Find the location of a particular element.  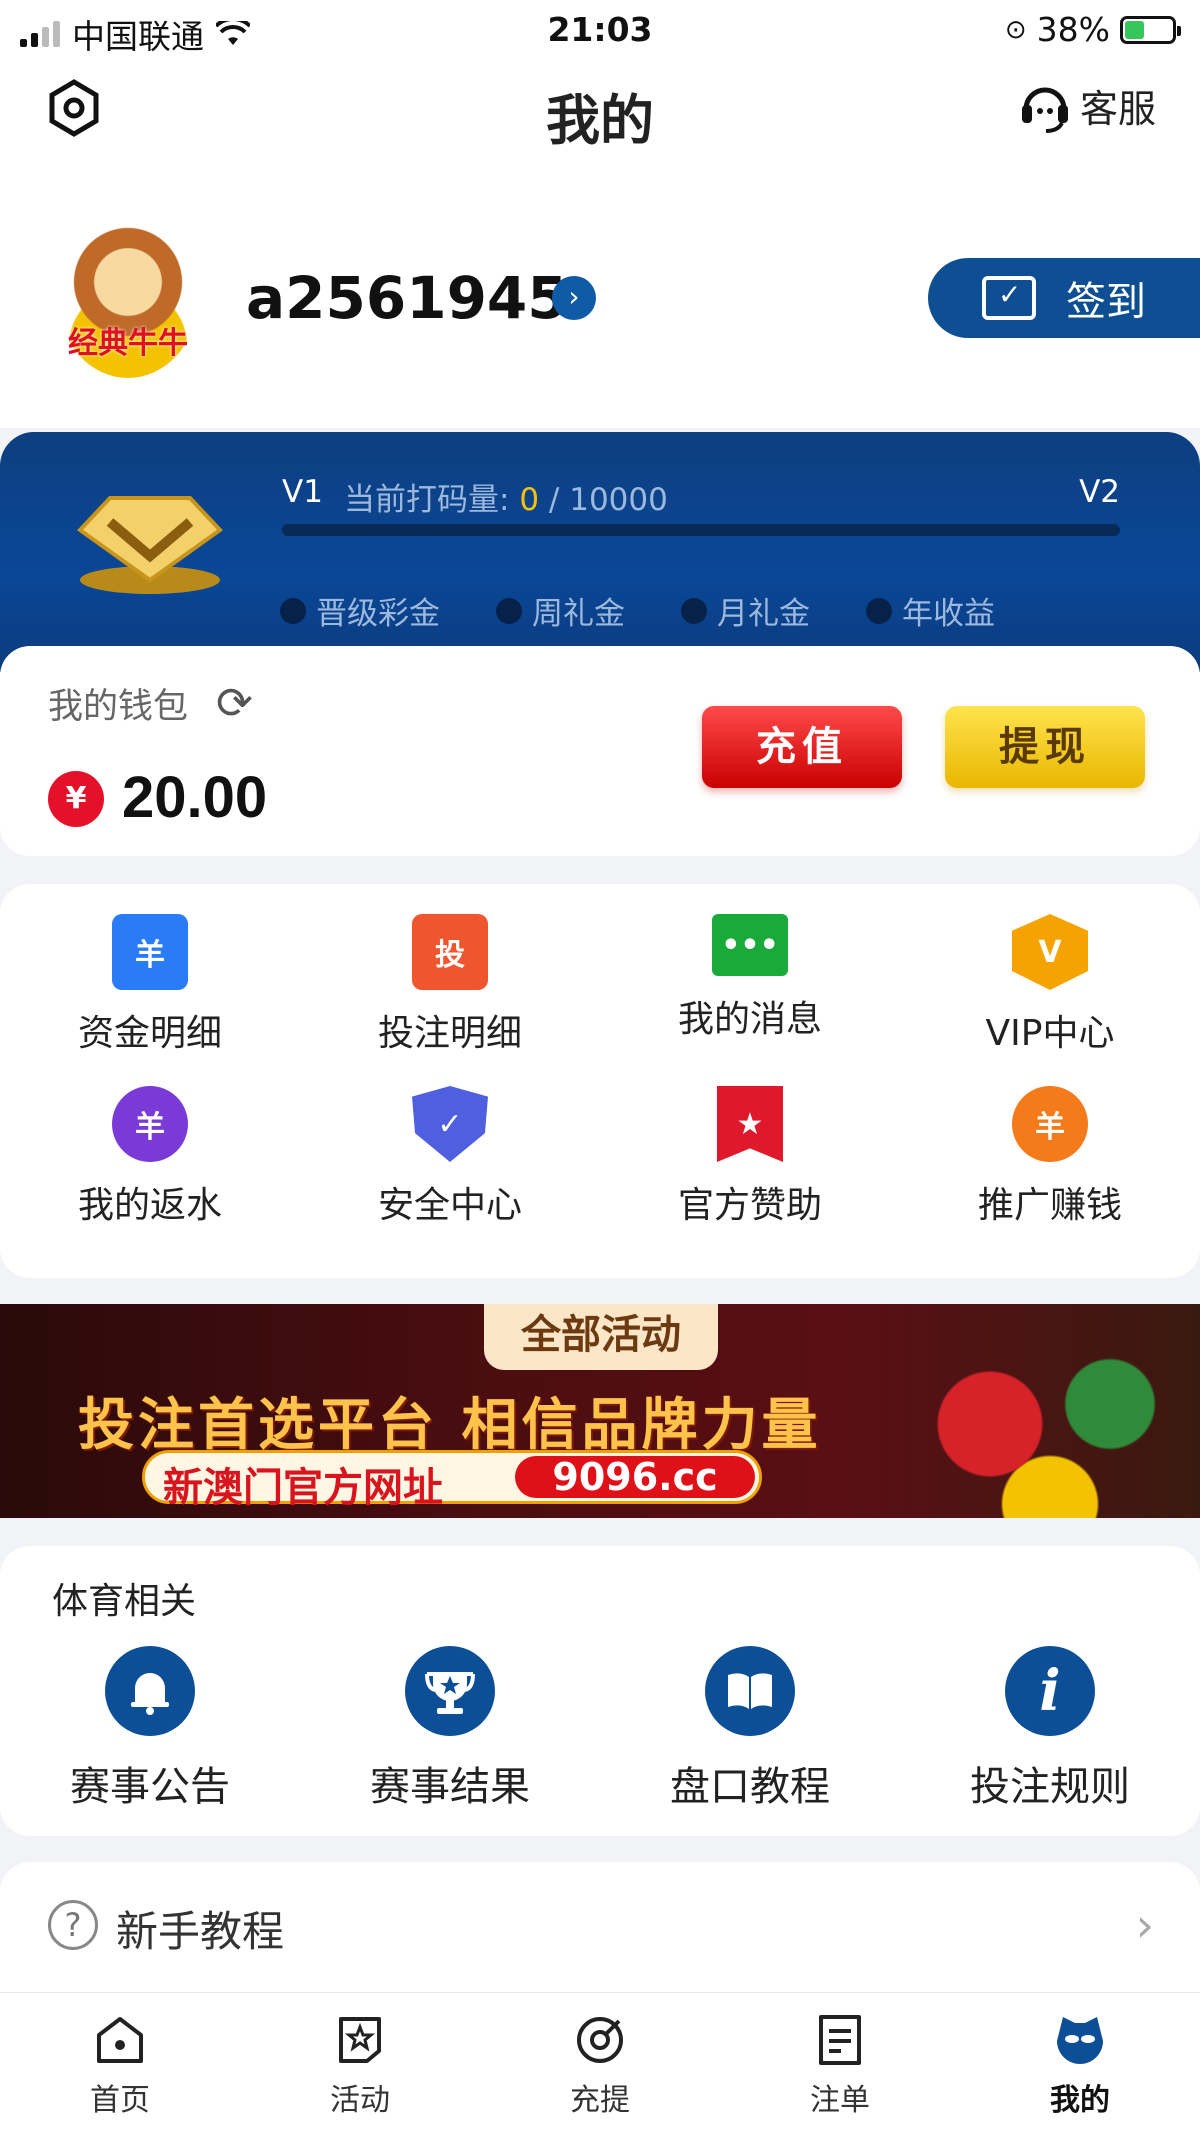

security-shield-icon: ✓ is located at coordinates (450, 1124).